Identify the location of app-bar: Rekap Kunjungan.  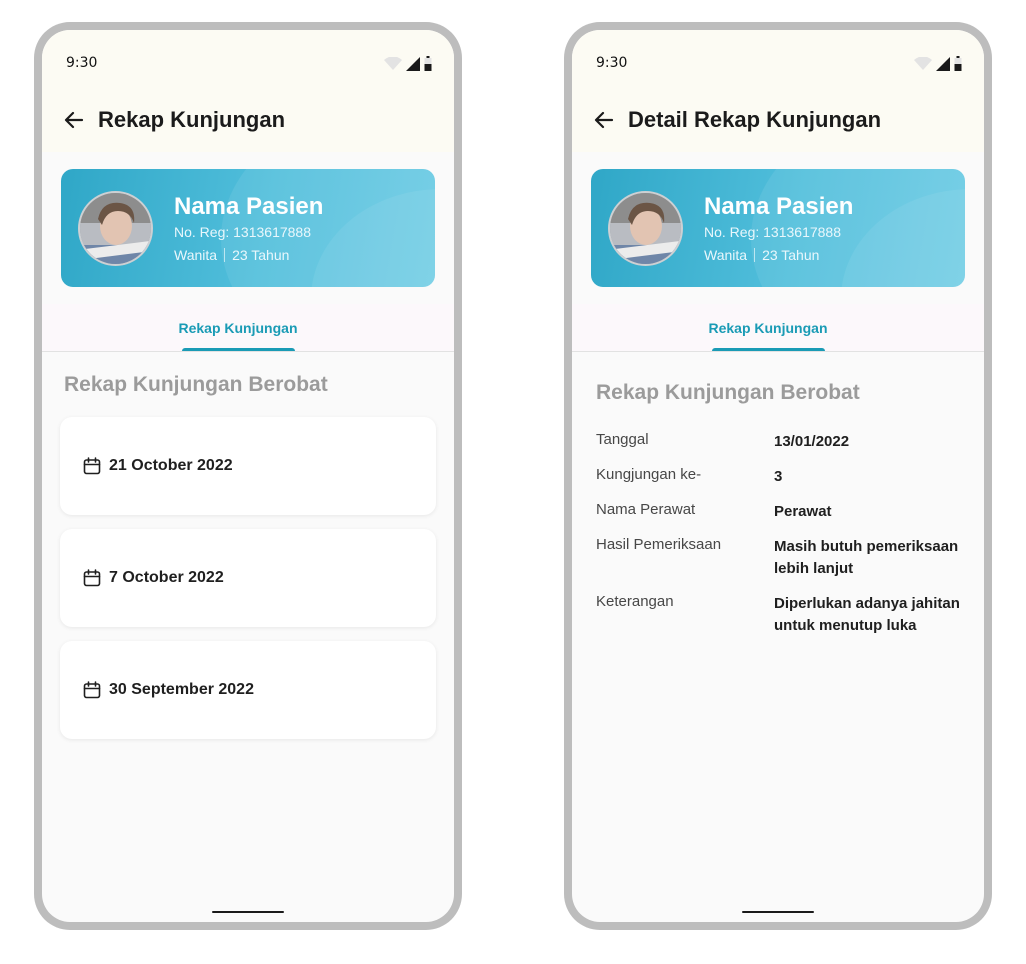
(248, 120).